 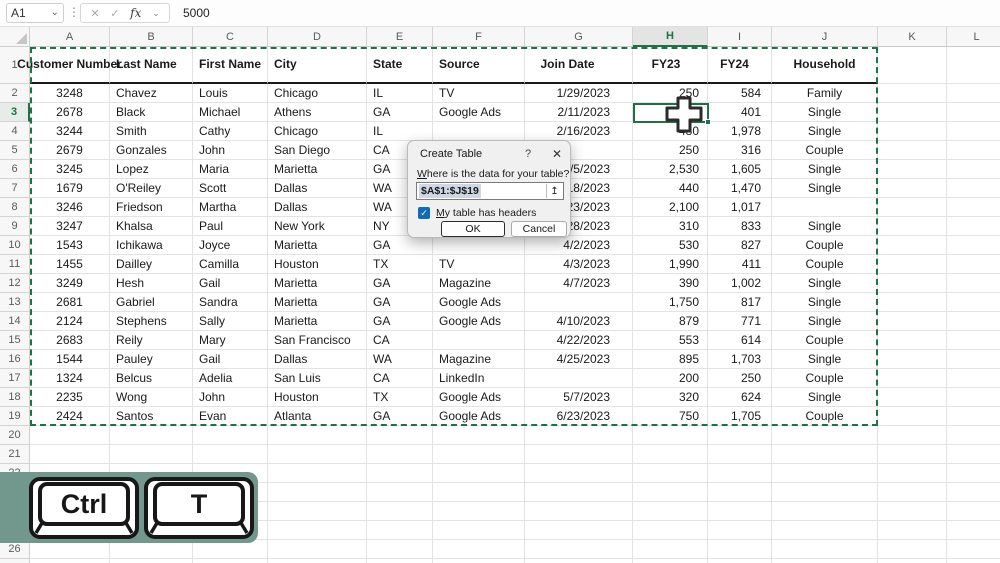 I want to click on cell: 1,990, so click(x=670, y=264).